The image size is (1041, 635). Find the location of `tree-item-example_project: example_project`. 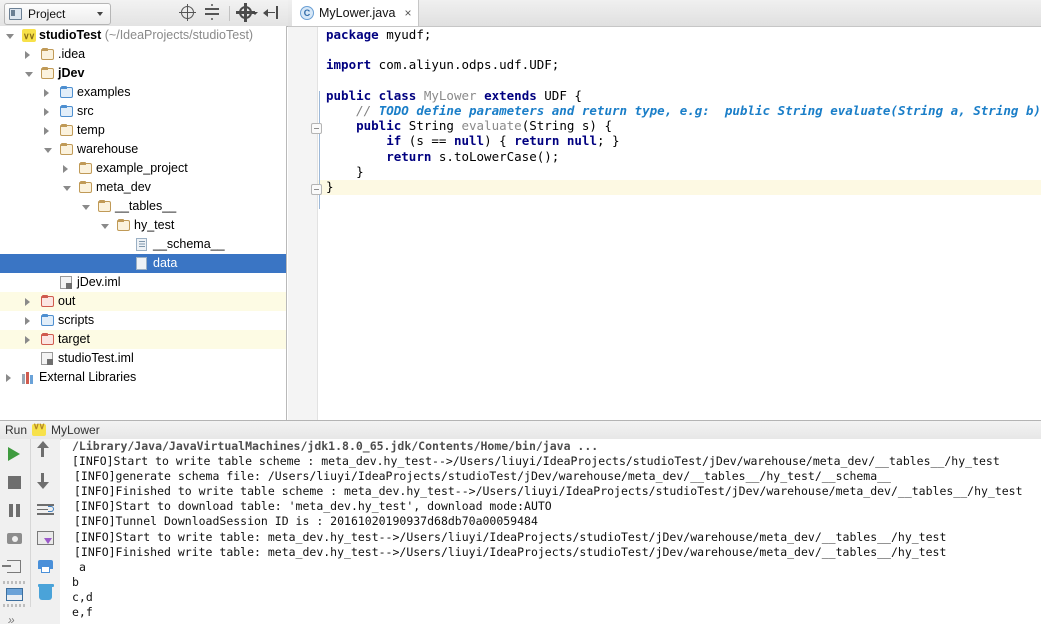

tree-item-example_project: example_project is located at coordinates (143, 168).